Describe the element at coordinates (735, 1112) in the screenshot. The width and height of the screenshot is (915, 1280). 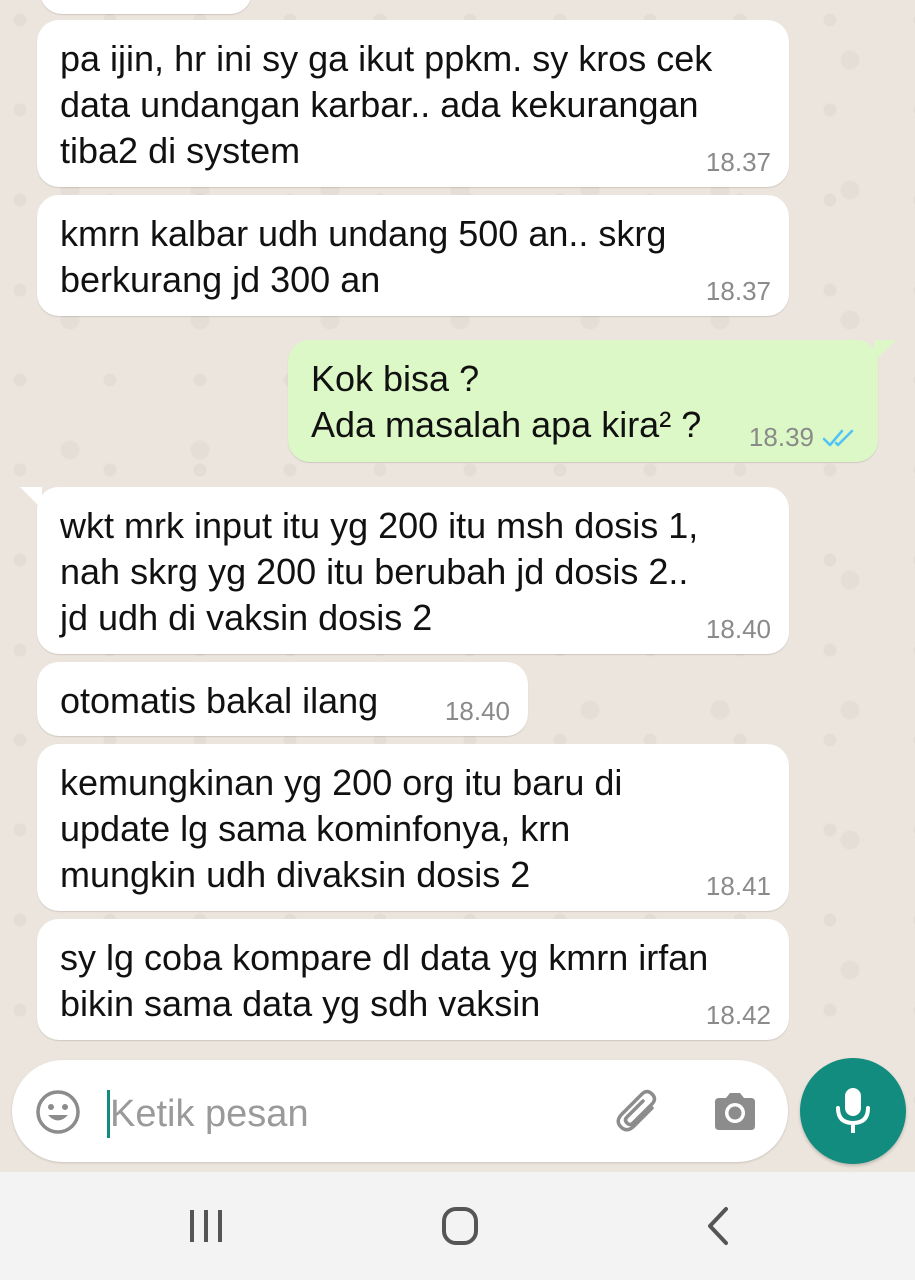
I see `camera-icon` at that location.